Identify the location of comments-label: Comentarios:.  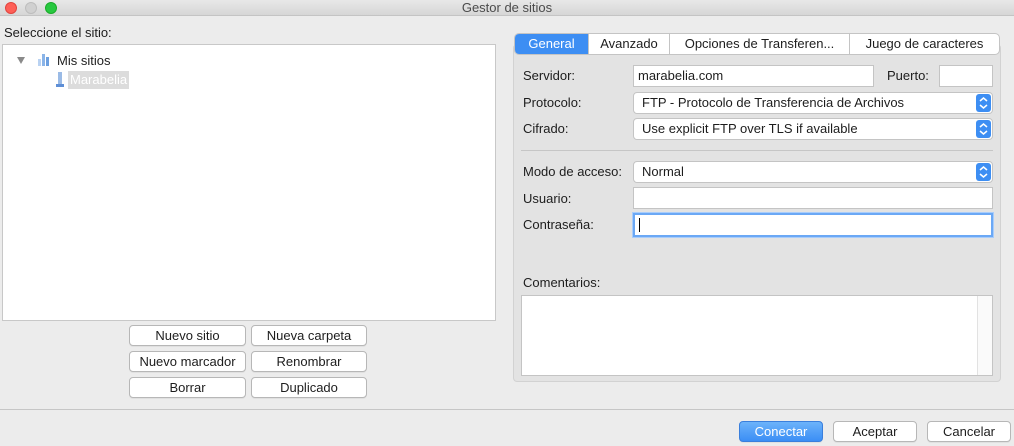
(562, 282).